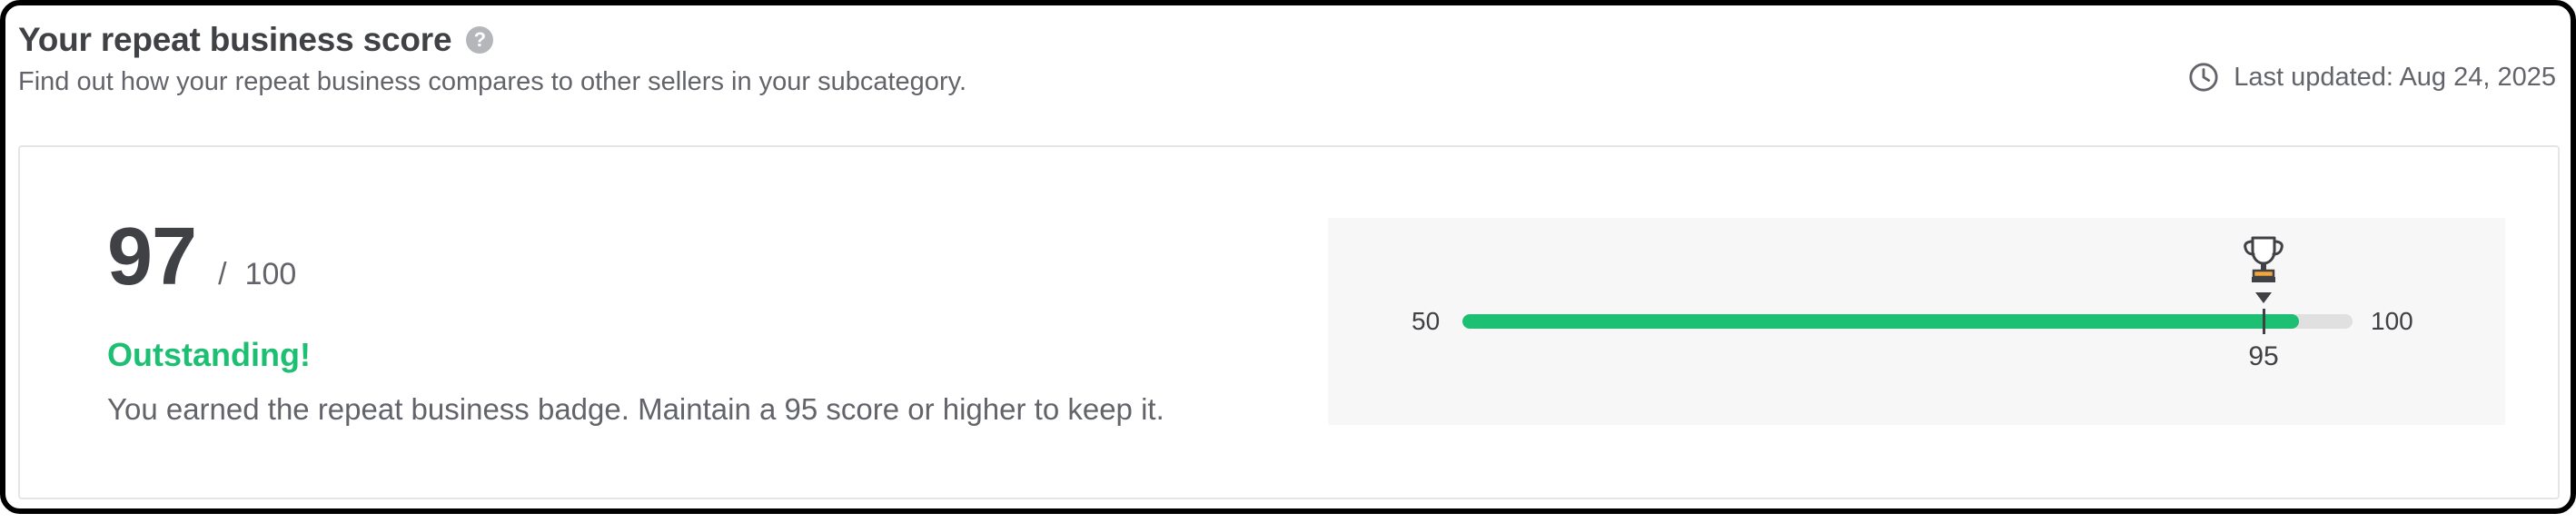 This screenshot has height=523, width=2576. I want to click on gauge-track, so click(1907, 321).